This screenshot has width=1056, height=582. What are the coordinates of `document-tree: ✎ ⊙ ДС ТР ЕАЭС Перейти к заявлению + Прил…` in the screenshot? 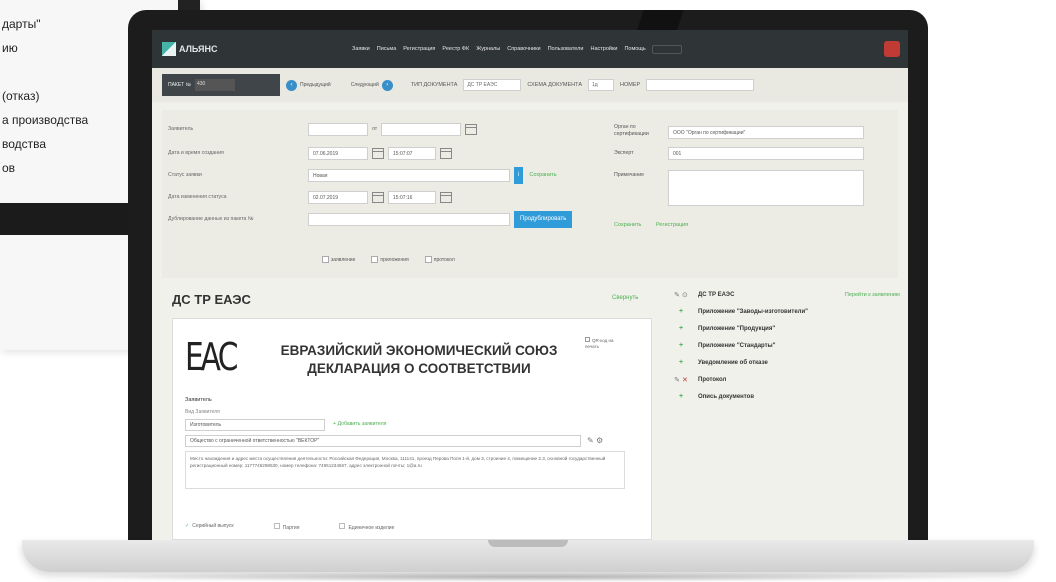 It's located at (782, 345).